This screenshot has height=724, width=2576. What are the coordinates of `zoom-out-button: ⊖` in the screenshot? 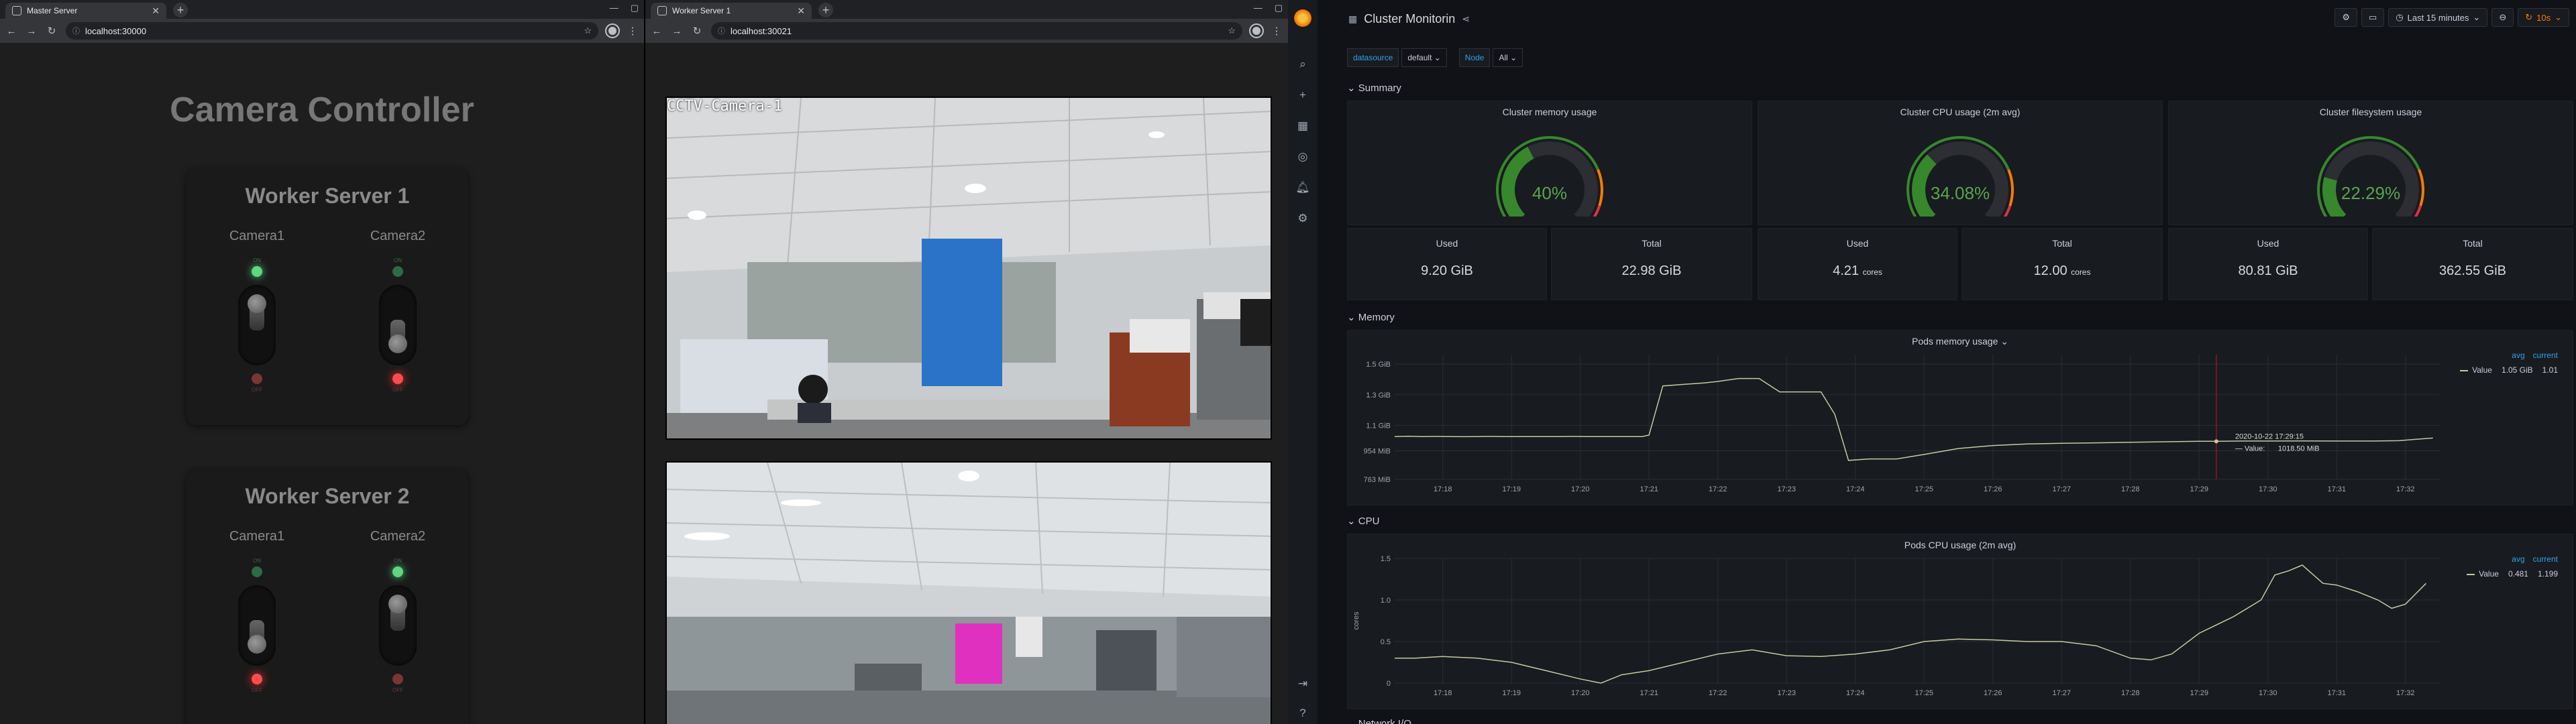 It's located at (2502, 17).